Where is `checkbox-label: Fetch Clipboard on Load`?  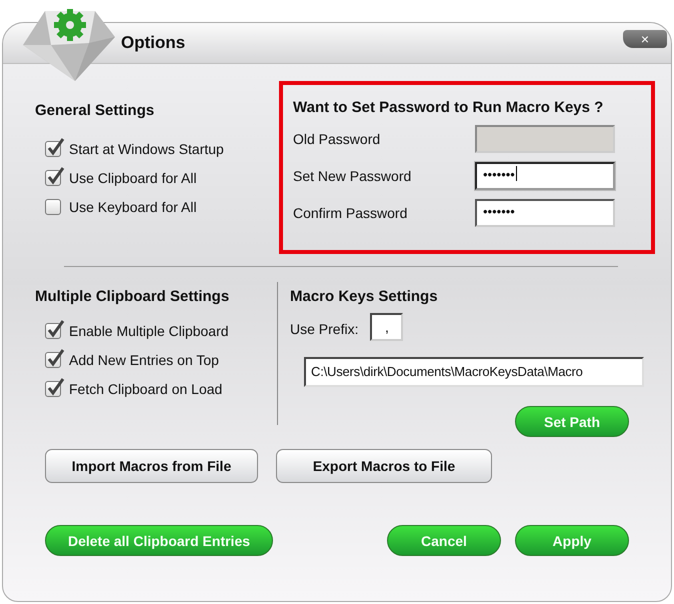 checkbox-label: Fetch Clipboard on Load is located at coordinates (145, 389).